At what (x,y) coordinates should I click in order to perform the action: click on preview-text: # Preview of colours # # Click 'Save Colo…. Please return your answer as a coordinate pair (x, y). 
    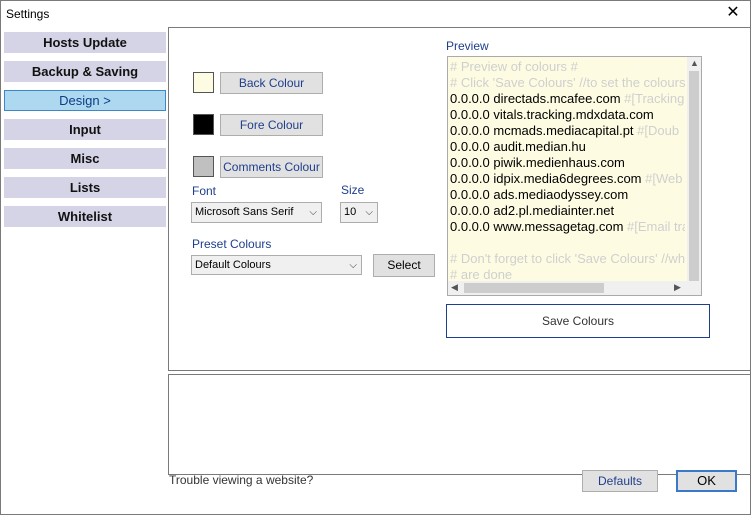
    Looking at the image, I should click on (567, 169).